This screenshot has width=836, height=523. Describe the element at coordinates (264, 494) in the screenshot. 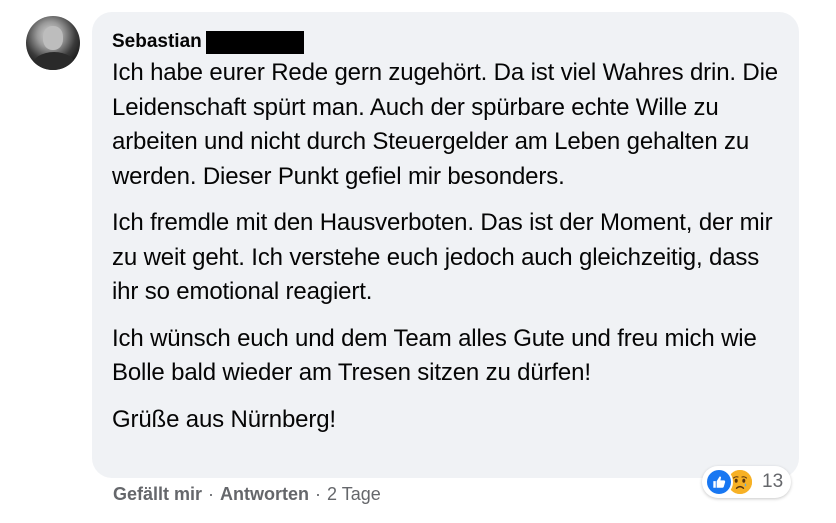

I see `reply-button: Antworten` at that location.